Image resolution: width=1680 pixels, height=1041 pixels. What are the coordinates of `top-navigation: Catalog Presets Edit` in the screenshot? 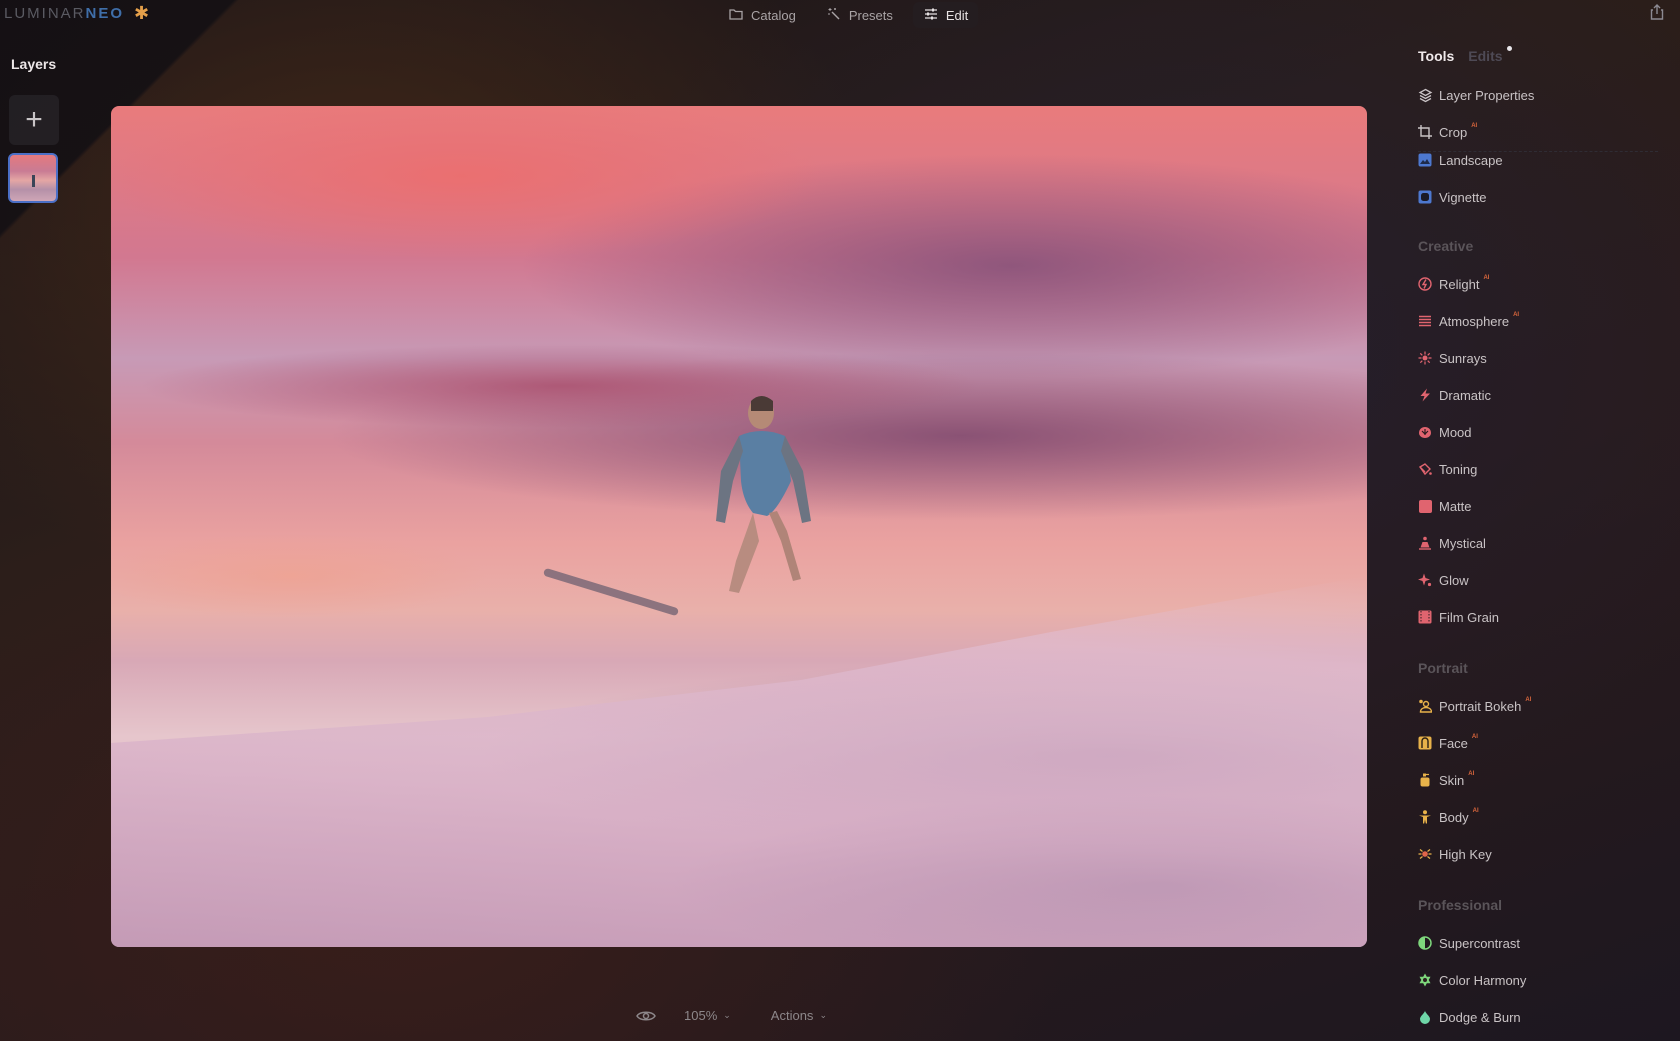 It's located at (848, 15).